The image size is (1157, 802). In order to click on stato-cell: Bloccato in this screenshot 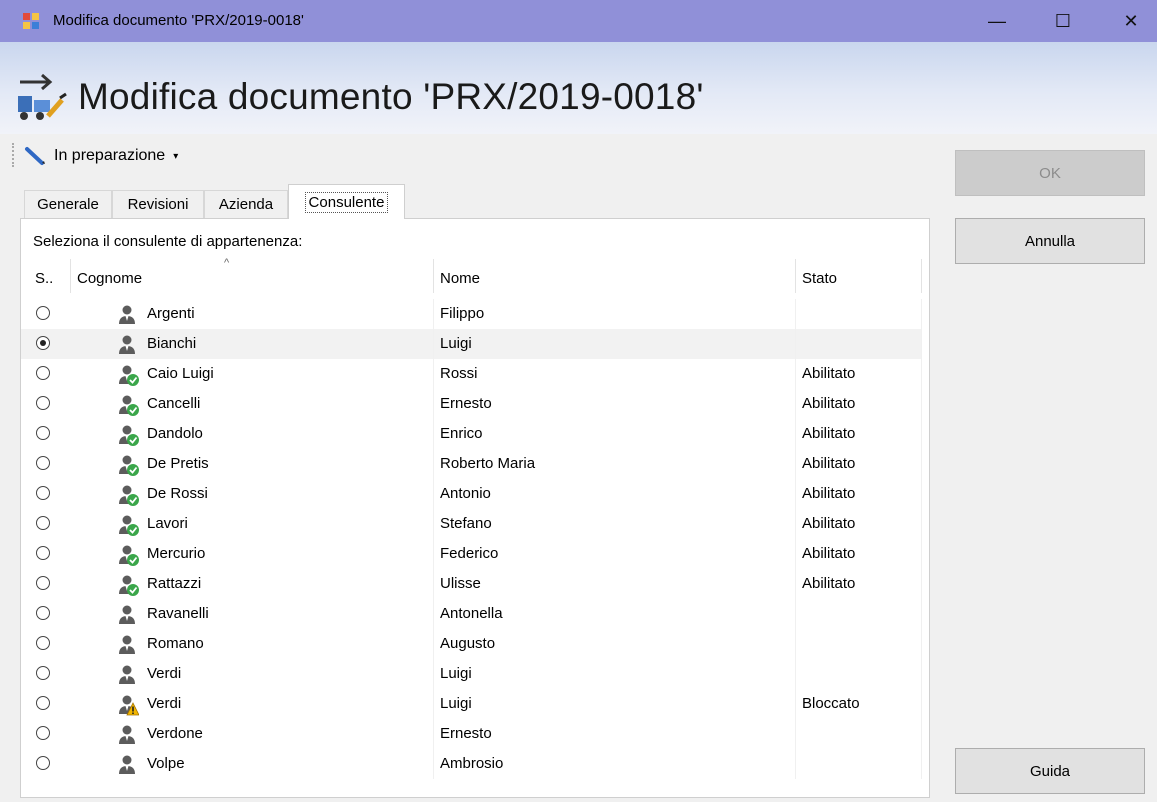, I will do `click(859, 704)`.